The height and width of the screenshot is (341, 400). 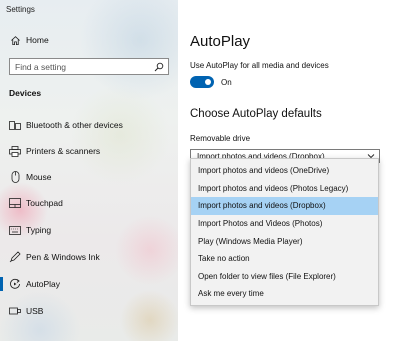 What do you see at coordinates (284, 259) in the screenshot?
I see `dropdown-option: Take no action` at bounding box center [284, 259].